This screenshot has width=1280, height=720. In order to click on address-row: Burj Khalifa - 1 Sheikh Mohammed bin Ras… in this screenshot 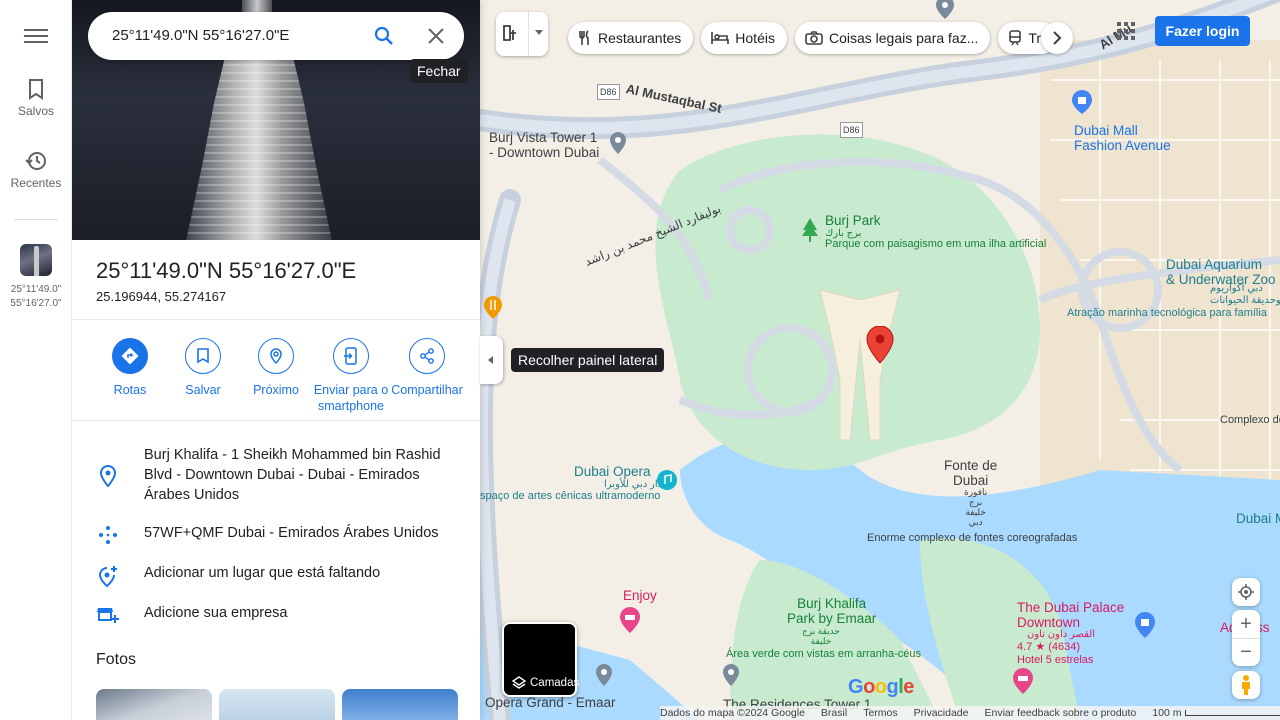, I will do `click(276, 475)`.